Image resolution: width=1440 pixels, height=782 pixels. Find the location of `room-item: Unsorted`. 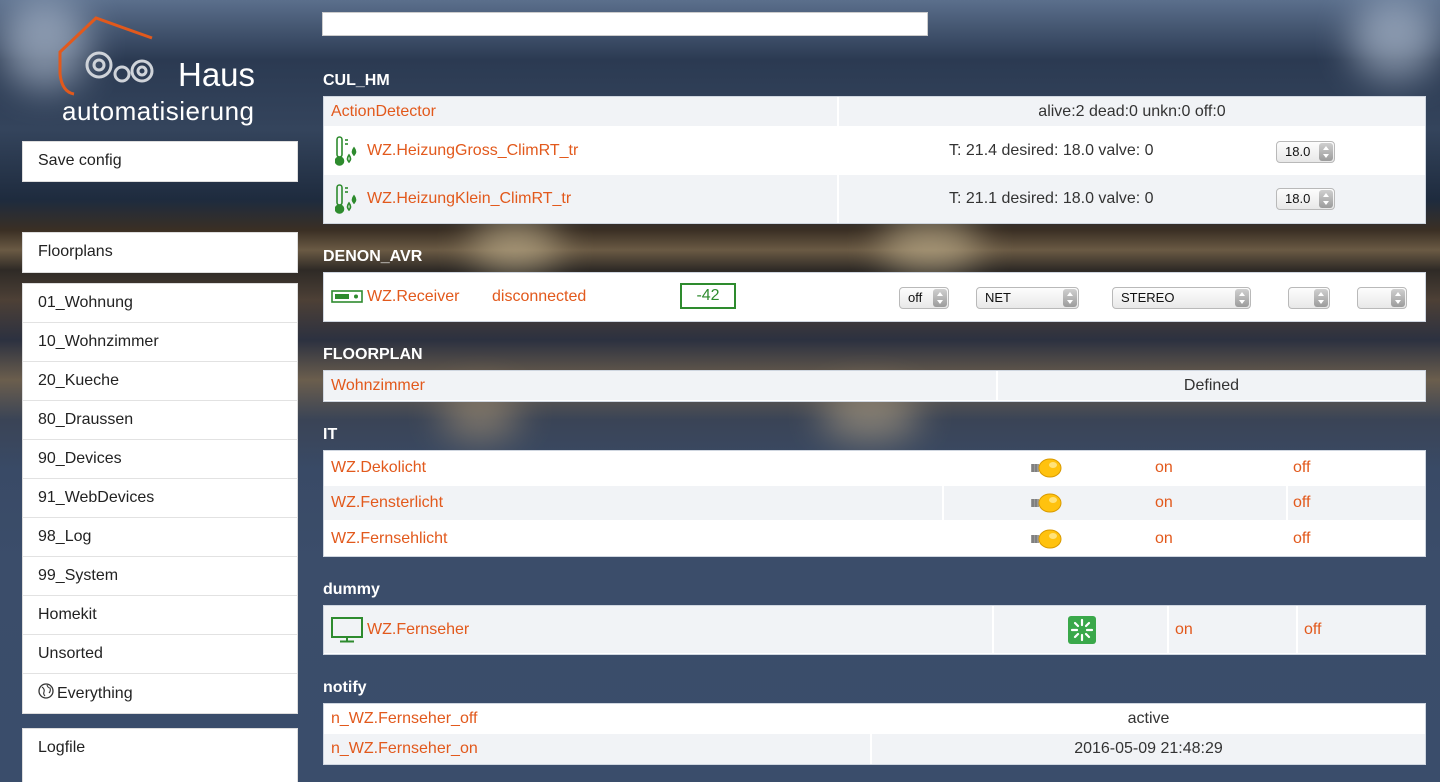

room-item: Unsorted is located at coordinates (160, 654).